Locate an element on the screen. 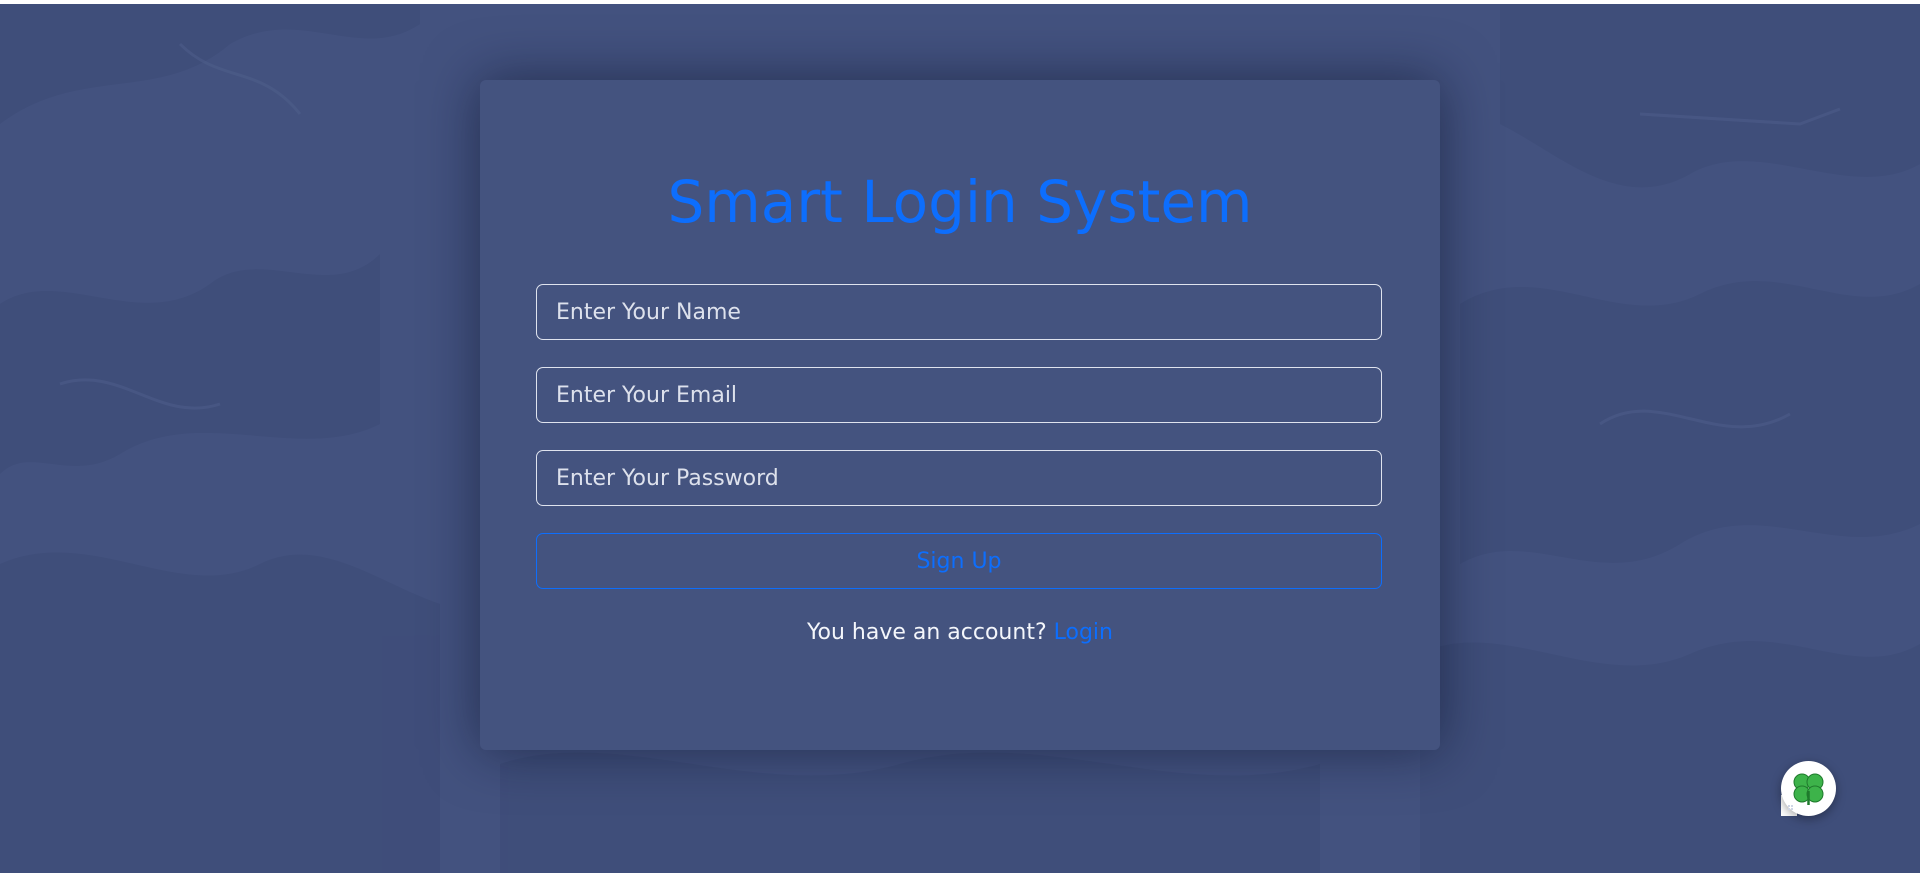  login-prompt: You have an account? Login is located at coordinates (960, 633).